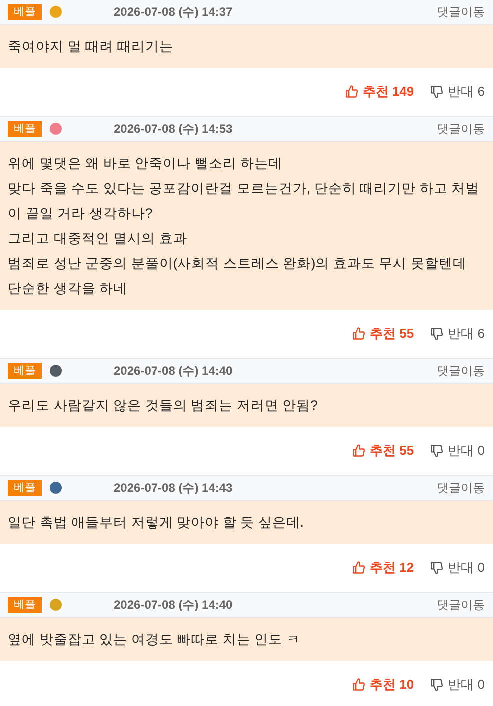 This screenshot has width=493, height=706. Describe the element at coordinates (98, 239) in the screenshot. I see `comment-text: 그리고 대중적인 멸시의 효과` at that location.